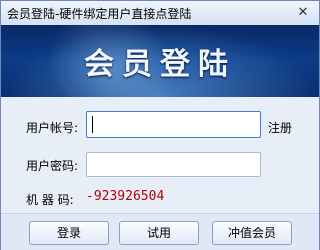 The width and height of the screenshot is (320, 250). Describe the element at coordinates (92, 124) in the screenshot. I see `text-caret` at that location.